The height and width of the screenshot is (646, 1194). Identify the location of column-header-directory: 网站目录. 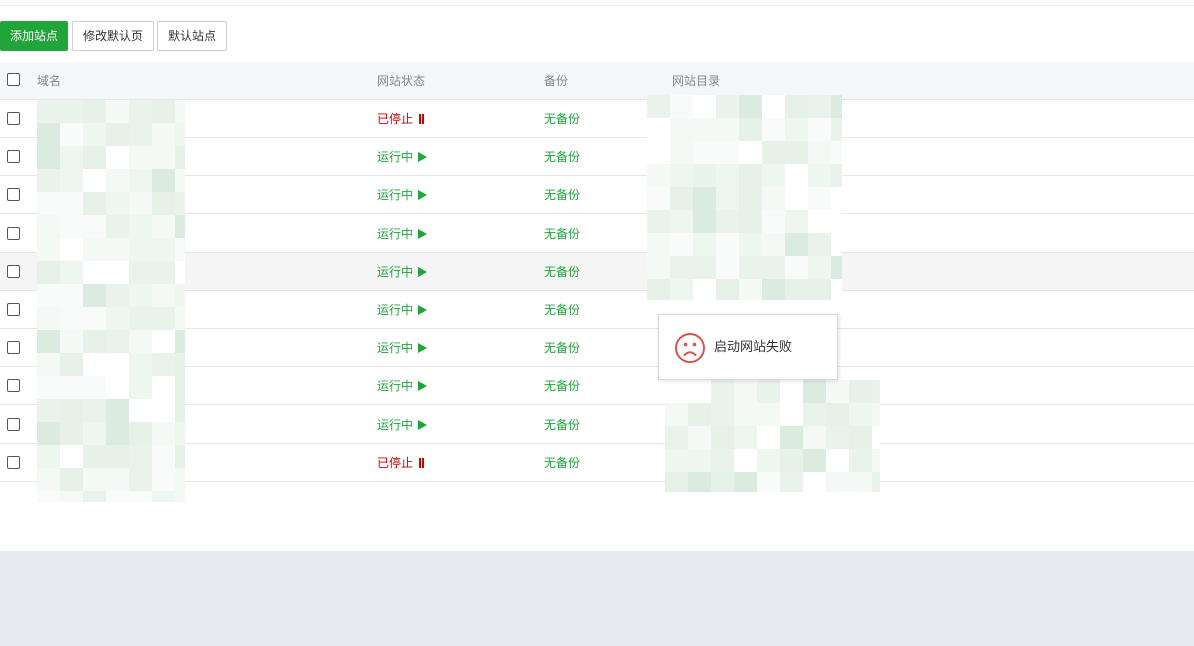
(696, 81).